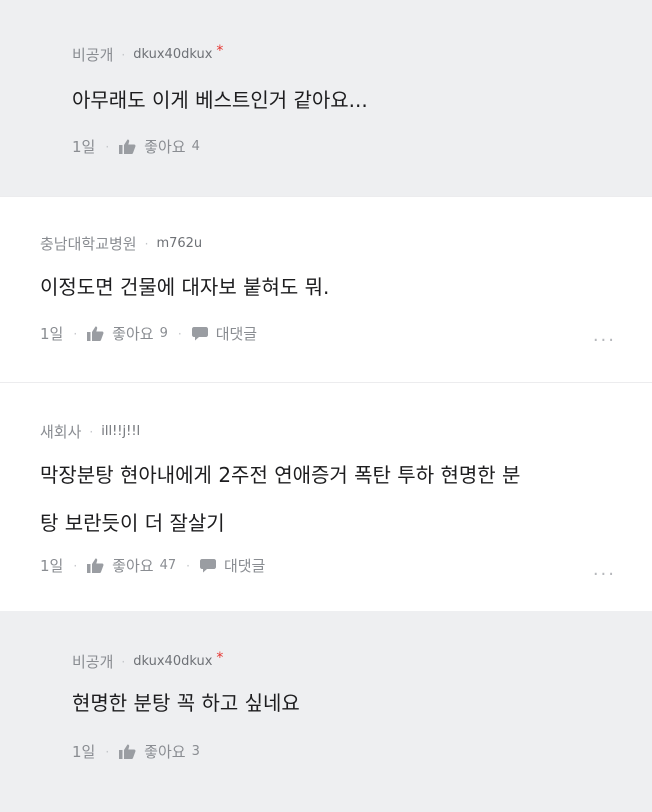 Image resolution: width=652 pixels, height=812 pixels. I want to click on nickname: m762u, so click(179, 243).